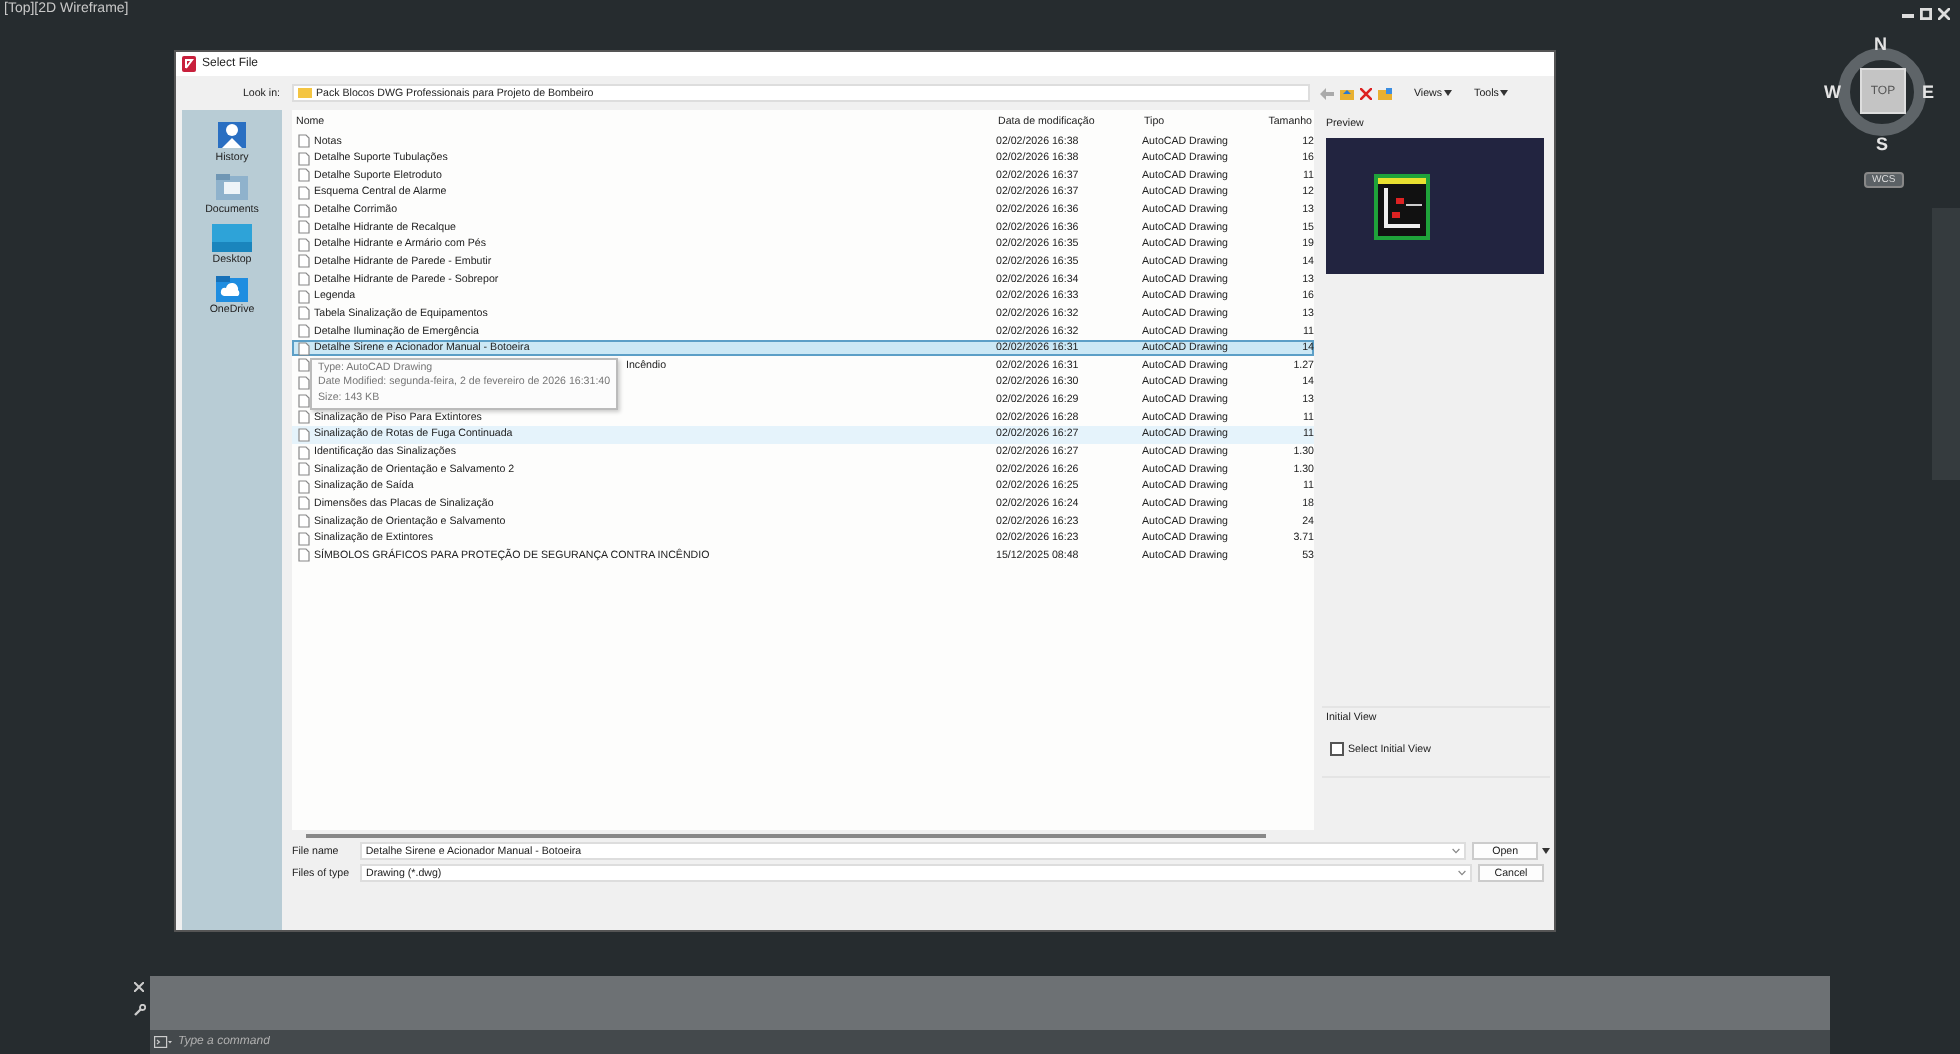 Image resolution: width=1960 pixels, height=1054 pixels. Describe the element at coordinates (305, 93) in the screenshot. I see `folder-icon` at that location.